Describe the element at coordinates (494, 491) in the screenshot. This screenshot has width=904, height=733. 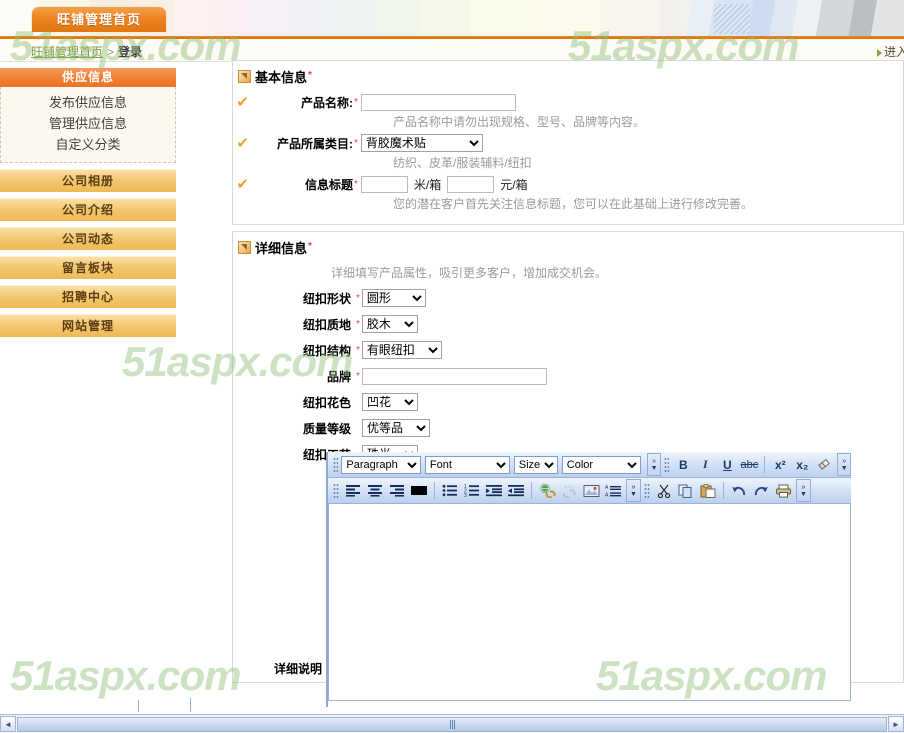
I see `indent-increase-icon` at that location.